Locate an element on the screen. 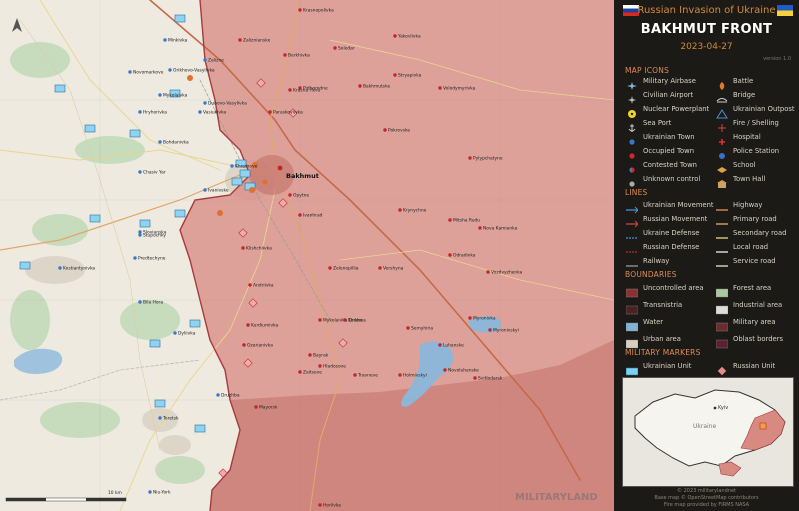 The width and height of the screenshot is (799, 511). town-label: Dubovo-Vasylivka is located at coordinates (227, 104).